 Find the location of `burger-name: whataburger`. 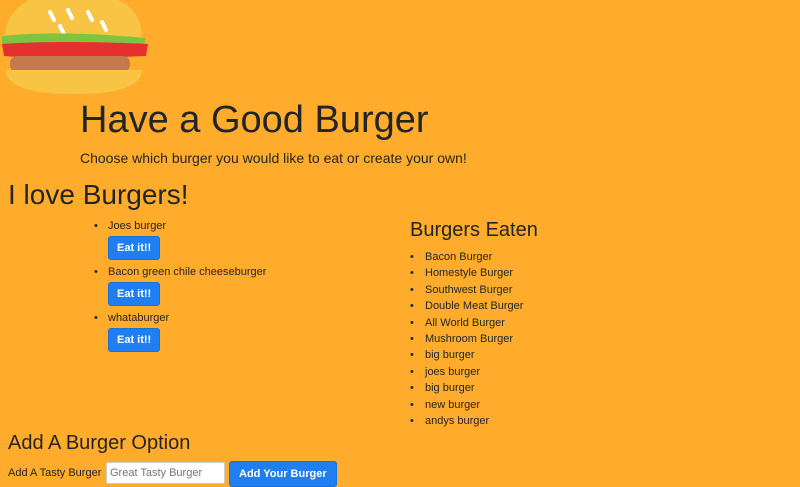

burger-name: whataburger is located at coordinates (139, 318).